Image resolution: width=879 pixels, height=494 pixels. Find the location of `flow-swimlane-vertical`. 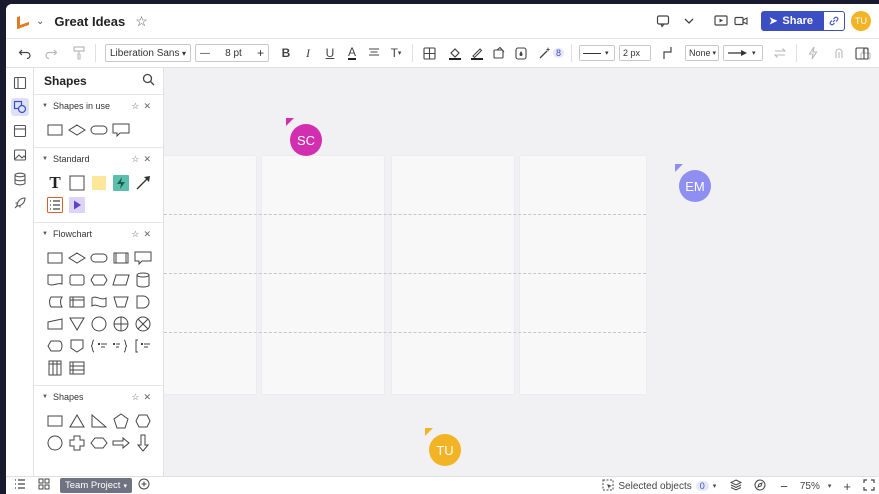

flow-swimlane-vertical is located at coordinates (55, 368).